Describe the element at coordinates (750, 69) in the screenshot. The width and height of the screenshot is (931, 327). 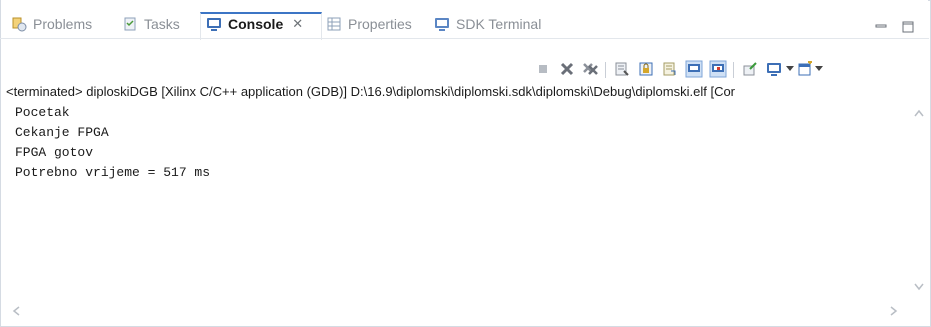
I see `pin-console-icon` at that location.